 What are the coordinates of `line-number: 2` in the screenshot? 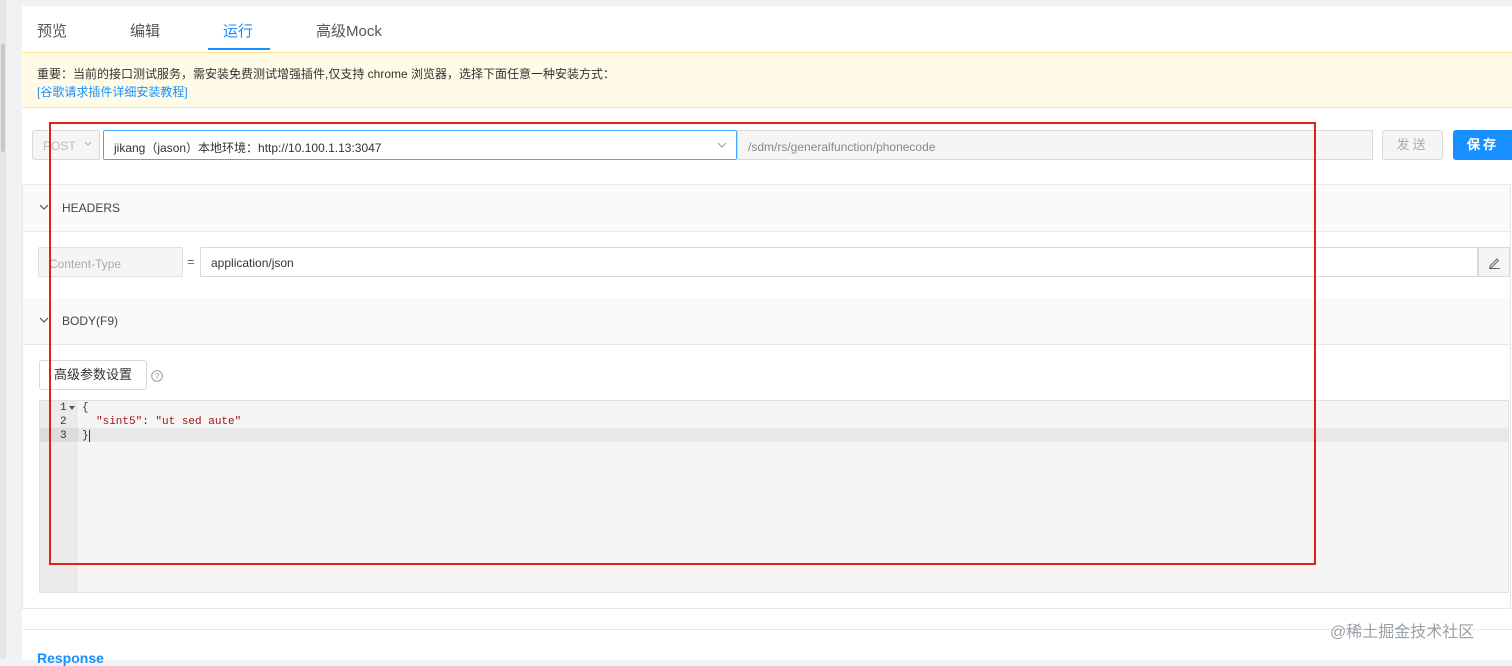 It's located at (63, 422).